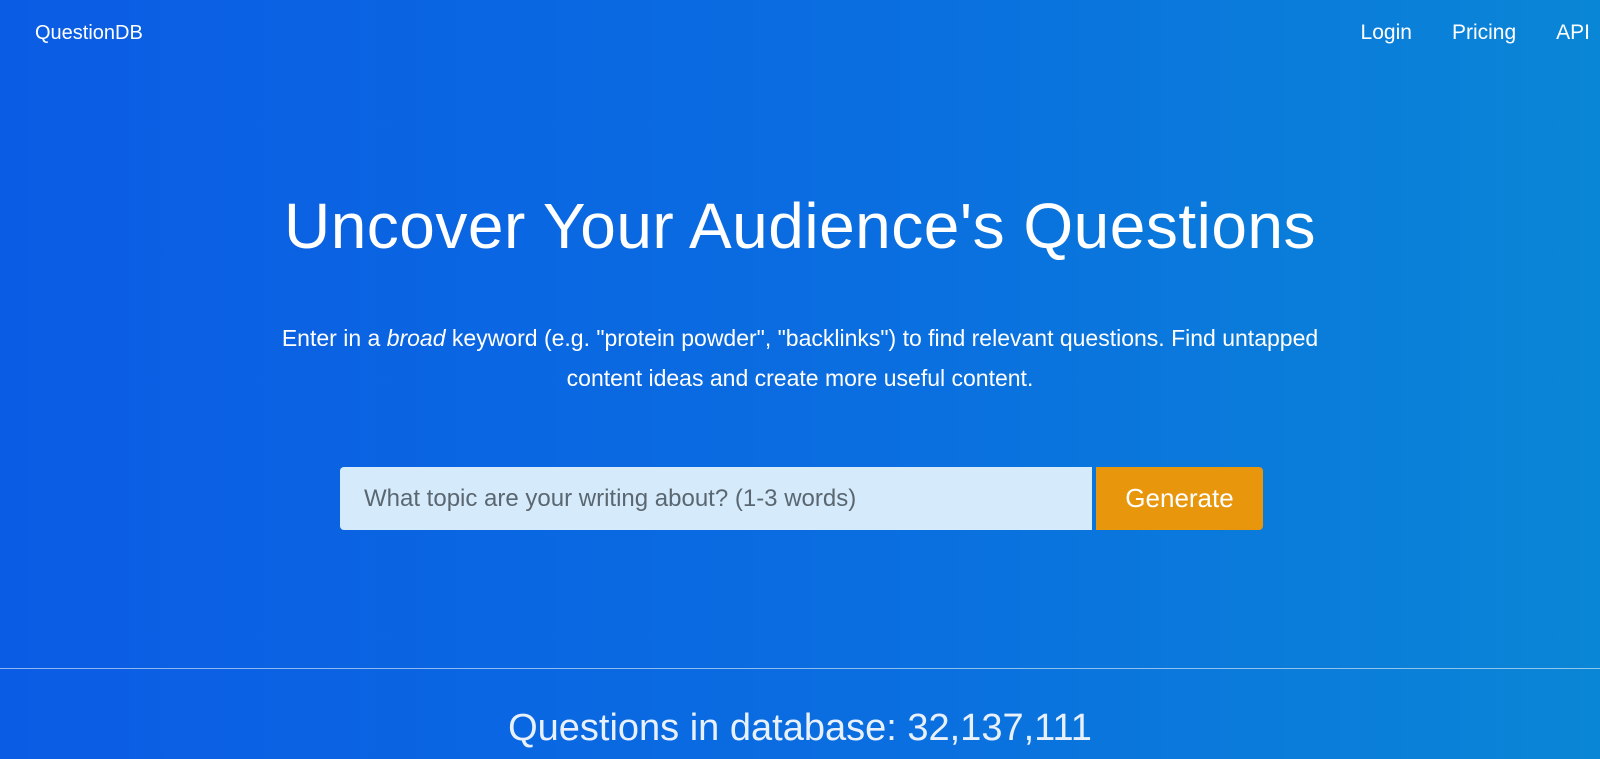 This screenshot has height=759, width=1600. I want to click on nav-links: Login Pricing API, so click(1455, 33).